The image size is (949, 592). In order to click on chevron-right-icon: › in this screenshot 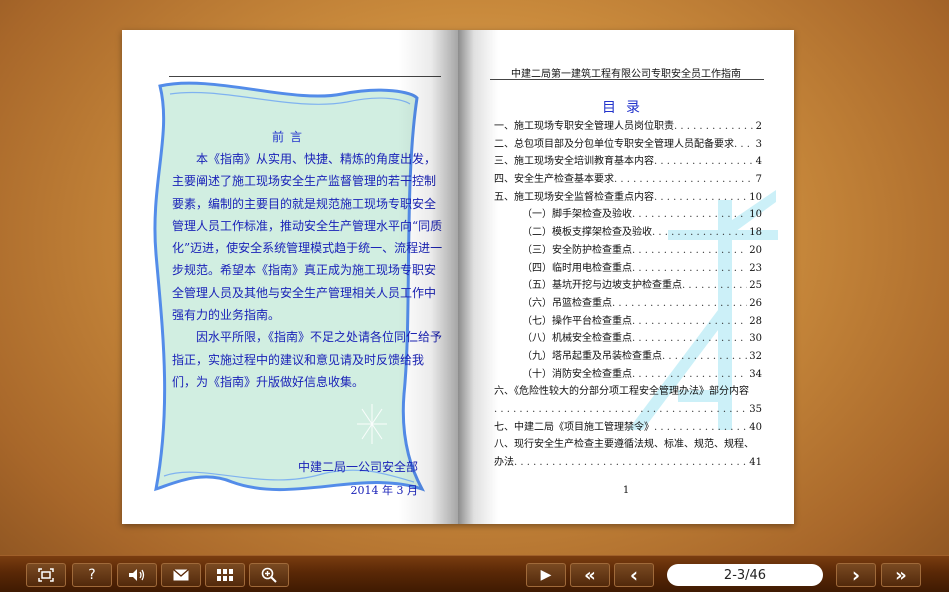, I will do `click(856, 575)`.